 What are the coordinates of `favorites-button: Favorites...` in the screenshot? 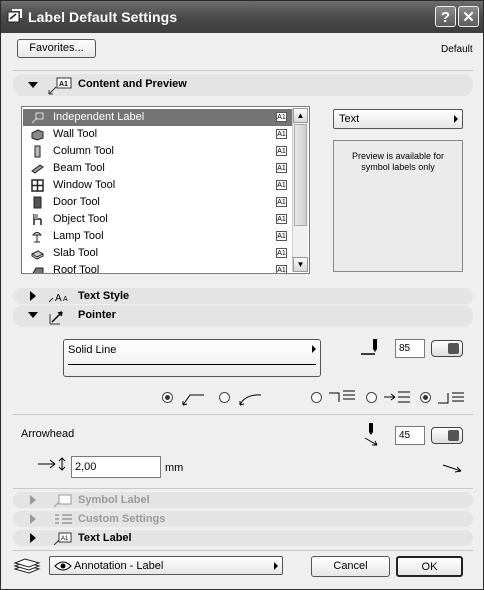 It's located at (56, 48).